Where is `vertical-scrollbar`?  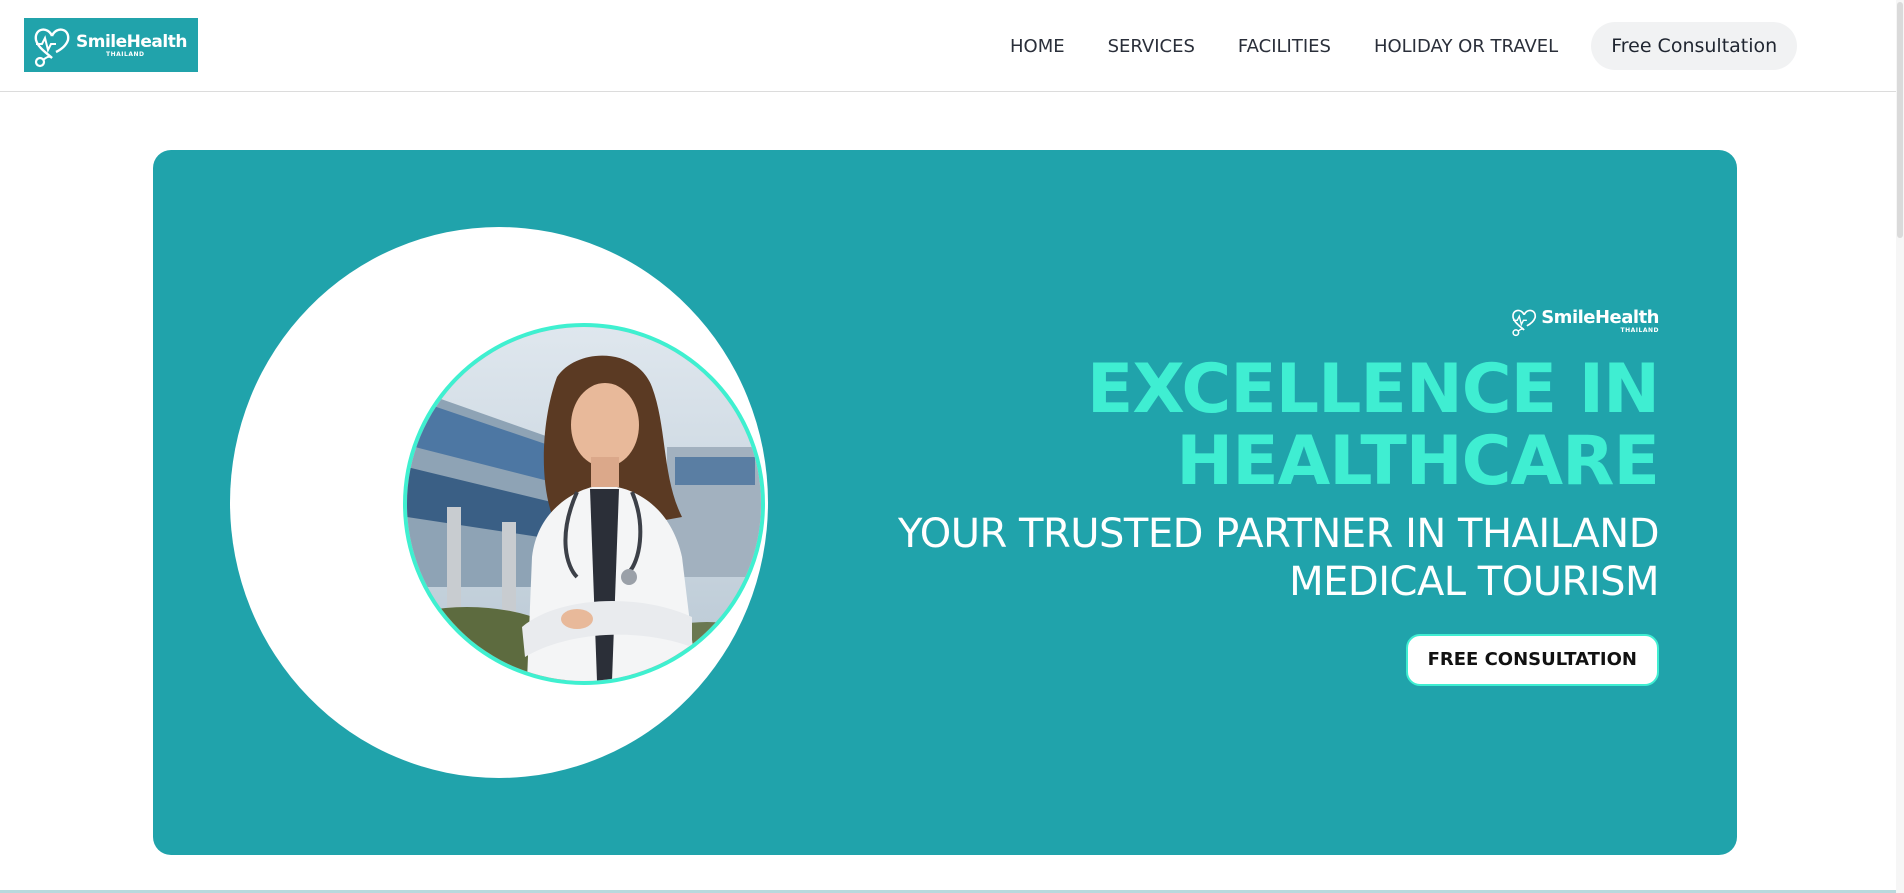 vertical-scrollbar is located at coordinates (1900, 446).